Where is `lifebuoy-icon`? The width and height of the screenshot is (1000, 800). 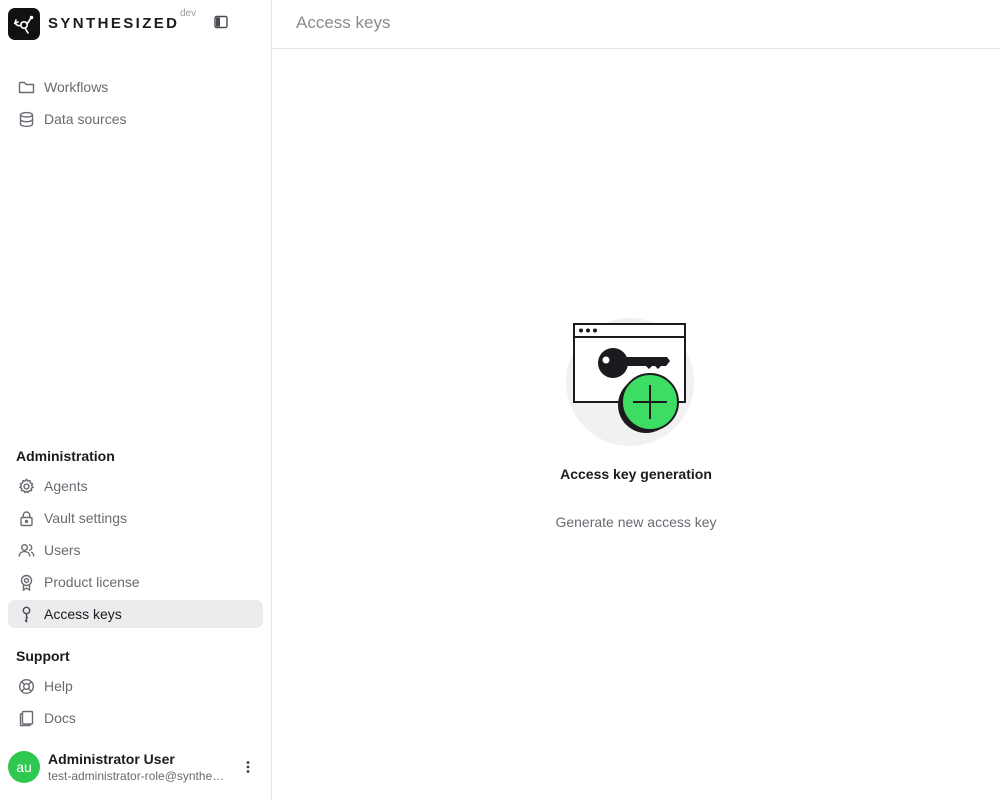 lifebuoy-icon is located at coordinates (26, 686).